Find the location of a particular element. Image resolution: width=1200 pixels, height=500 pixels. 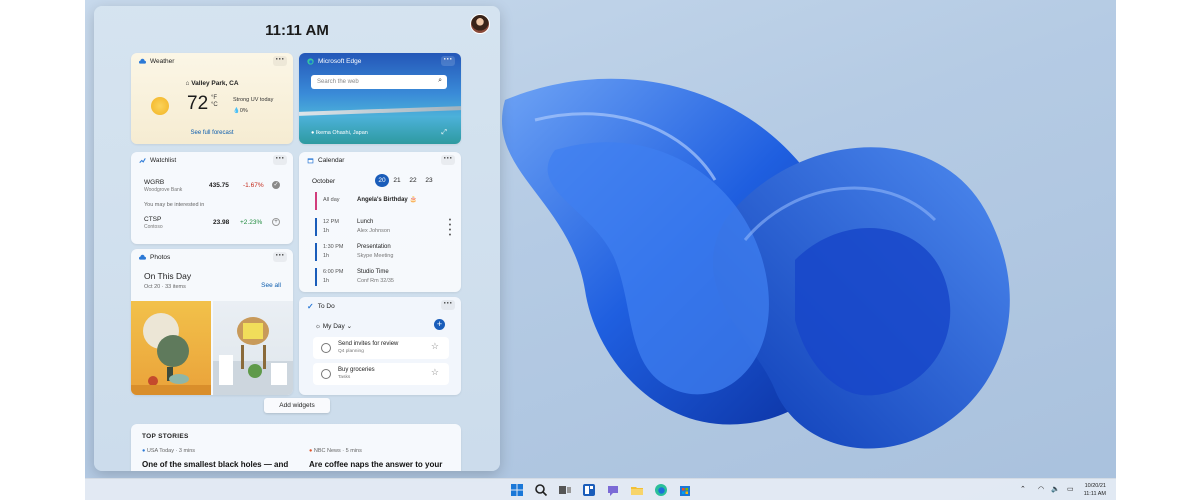

suggestion-label: You may be interested in is located at coordinates (174, 205).